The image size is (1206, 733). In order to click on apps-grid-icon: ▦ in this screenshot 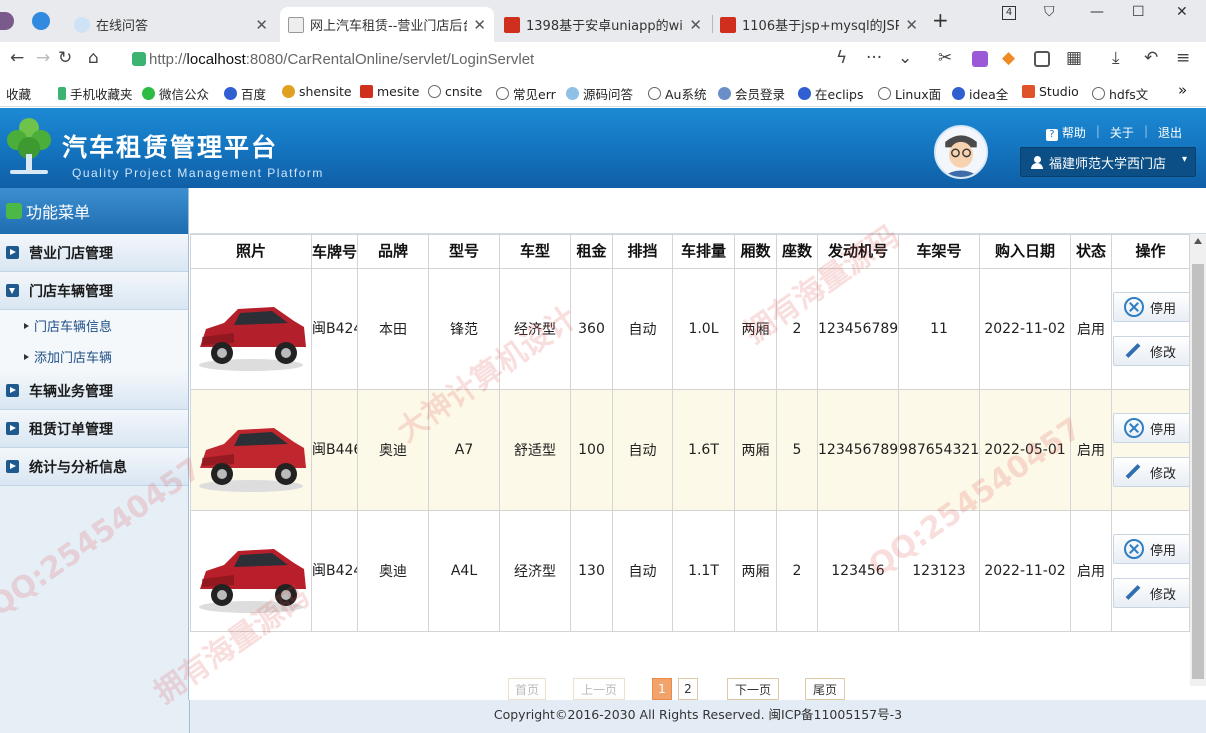, I will do `click(1074, 58)`.